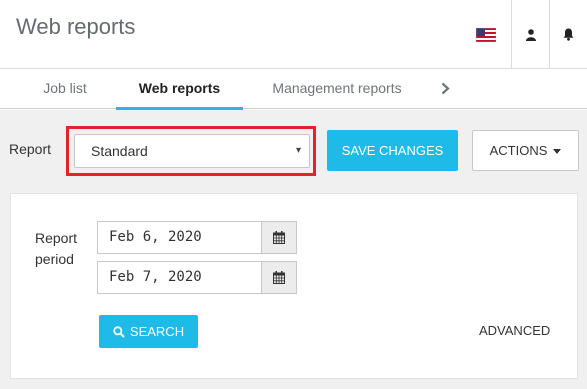 The image size is (587, 389). I want to click on user-icon, so click(530, 34).